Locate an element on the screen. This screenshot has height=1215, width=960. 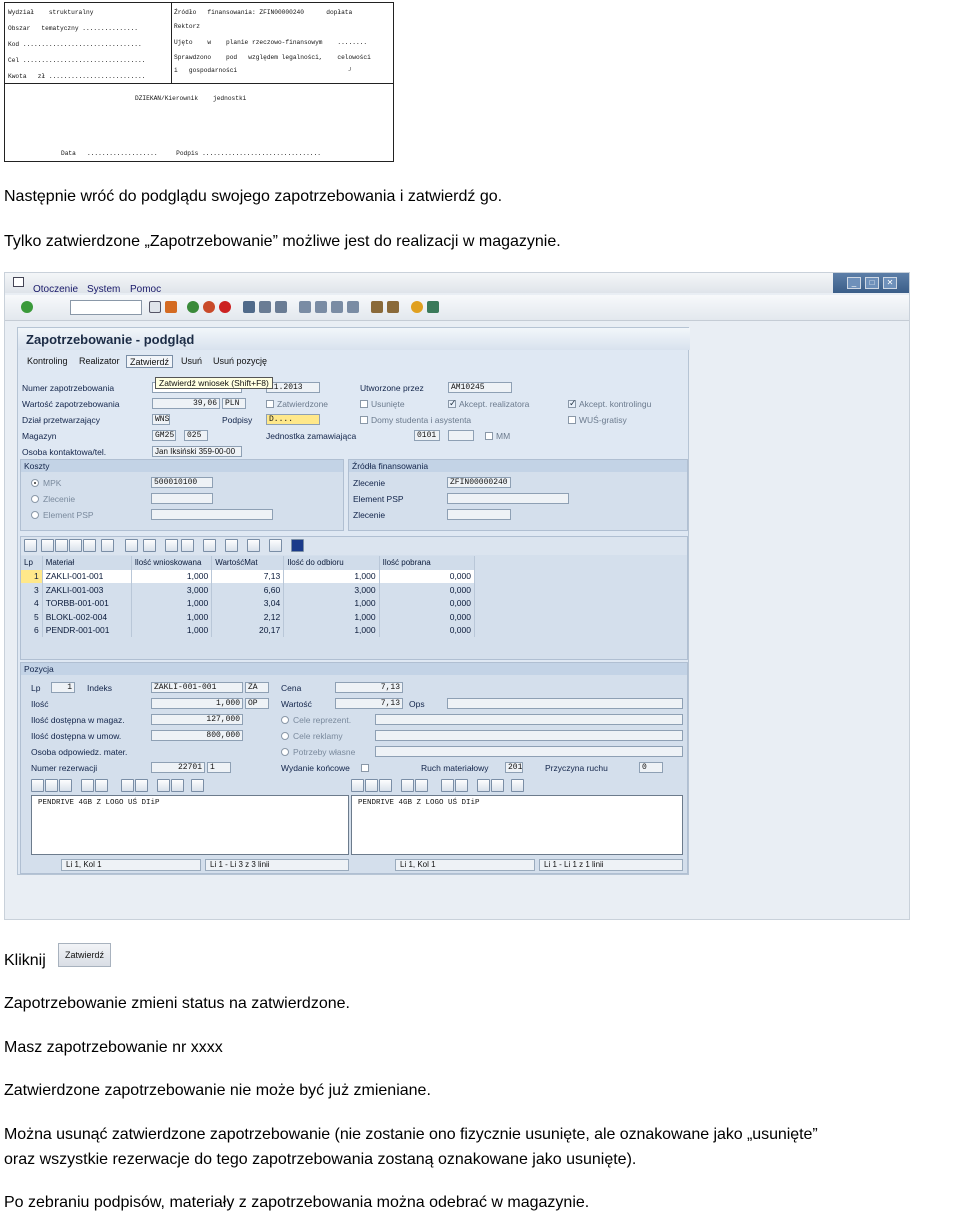
table-cell: TORBB-001-001 is located at coordinates (87, 603).